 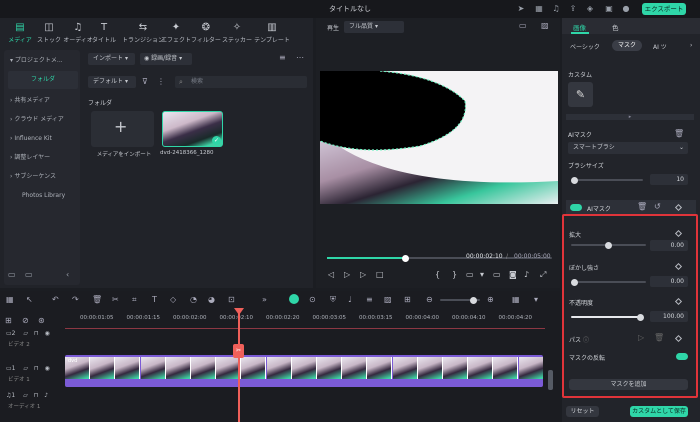 I want to click on camera-icon: ◙, so click(x=513, y=274).